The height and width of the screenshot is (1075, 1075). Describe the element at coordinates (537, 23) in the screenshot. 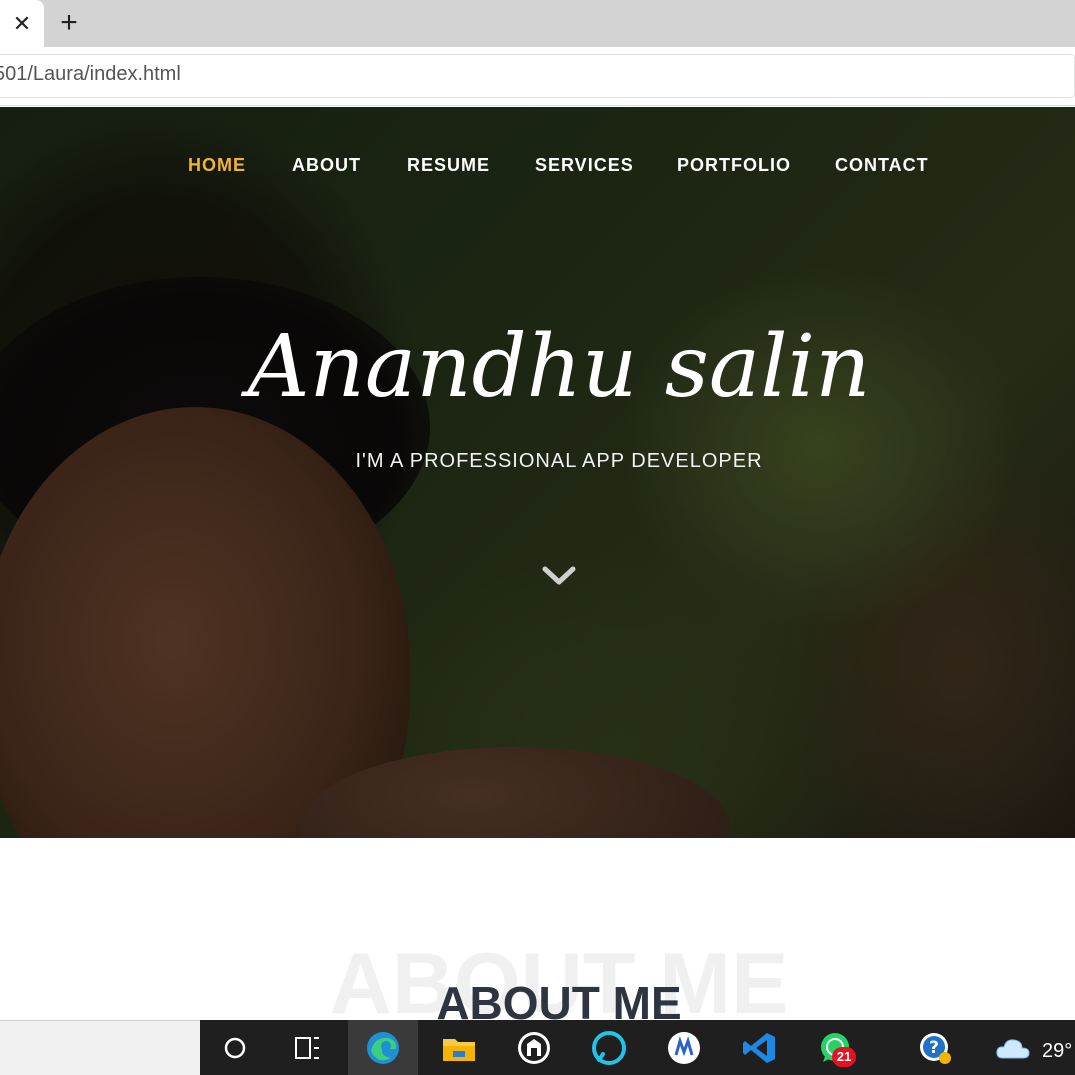

I see `tab-strip: ✕ +` at that location.